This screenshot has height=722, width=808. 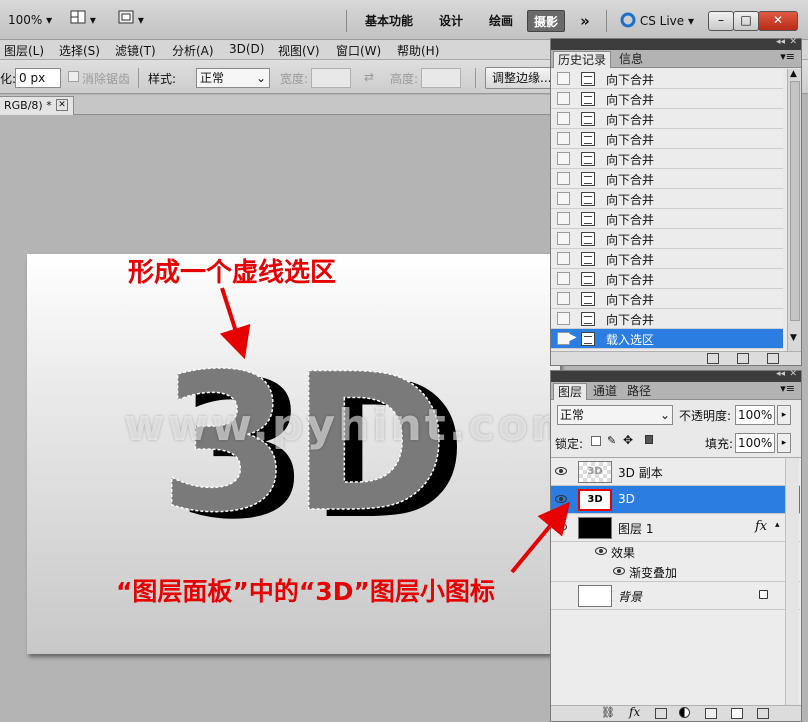 What do you see at coordinates (611, 440) in the screenshot?
I see `lock-brush-icon: ✎` at bounding box center [611, 440].